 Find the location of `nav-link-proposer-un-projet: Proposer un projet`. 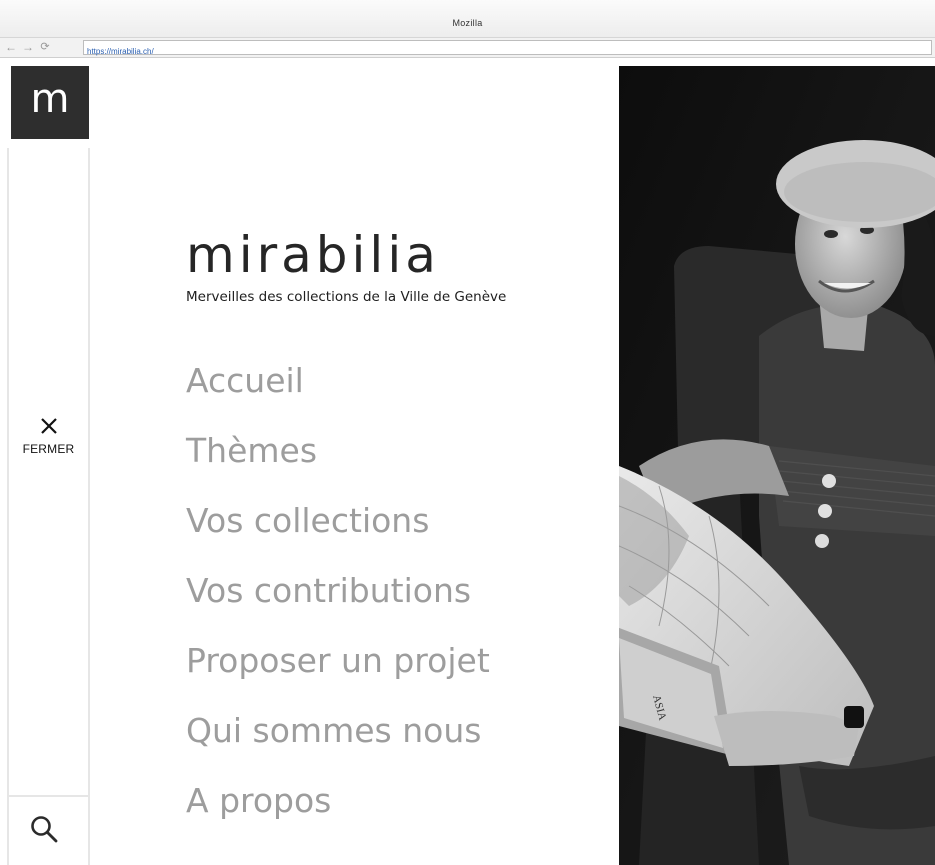

nav-link-proposer-un-projet: Proposer un projet is located at coordinates (338, 661).